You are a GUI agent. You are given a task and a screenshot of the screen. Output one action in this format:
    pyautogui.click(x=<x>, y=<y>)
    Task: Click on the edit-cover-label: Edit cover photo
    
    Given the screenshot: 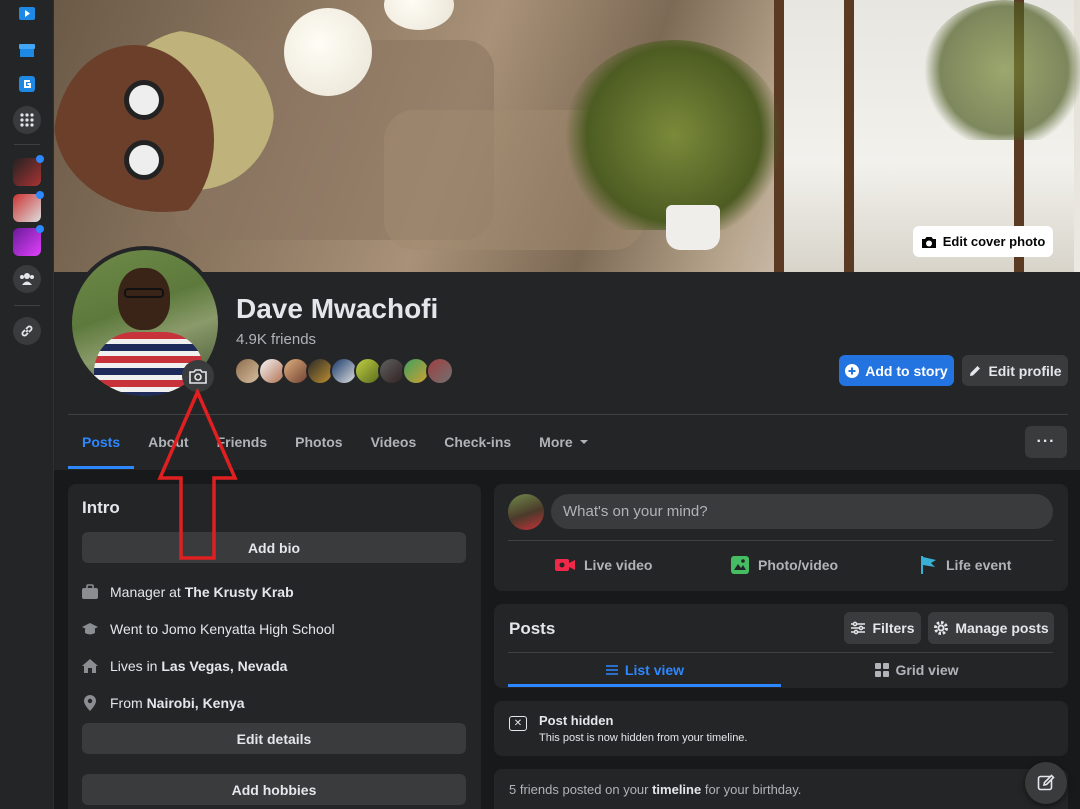 What is the action you would take?
    pyautogui.click(x=994, y=241)
    